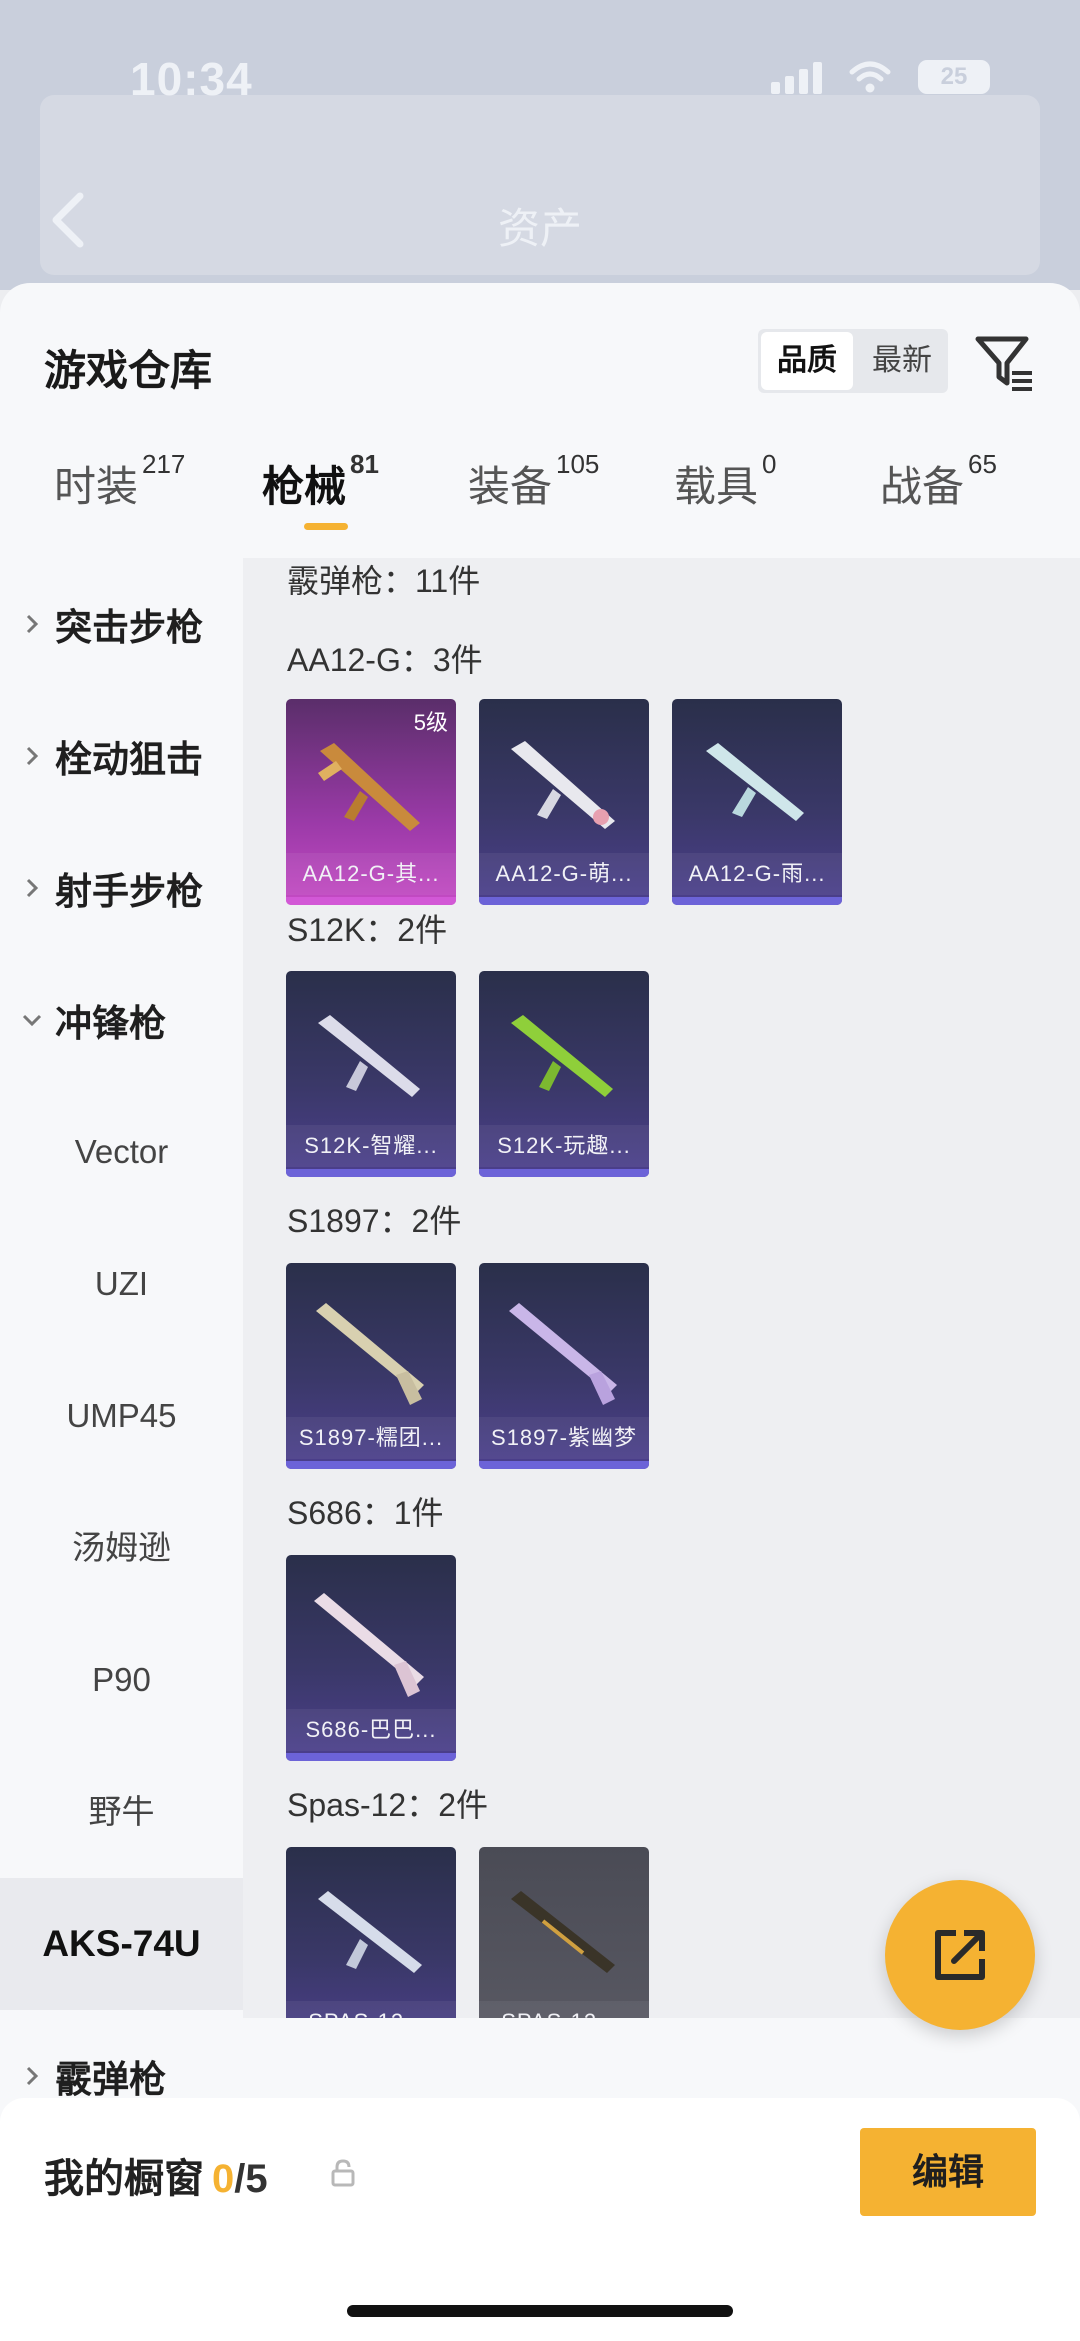 This screenshot has height=2341, width=1080. What do you see at coordinates (948, 2172) in the screenshot?
I see `edit-button: 编辑` at bounding box center [948, 2172].